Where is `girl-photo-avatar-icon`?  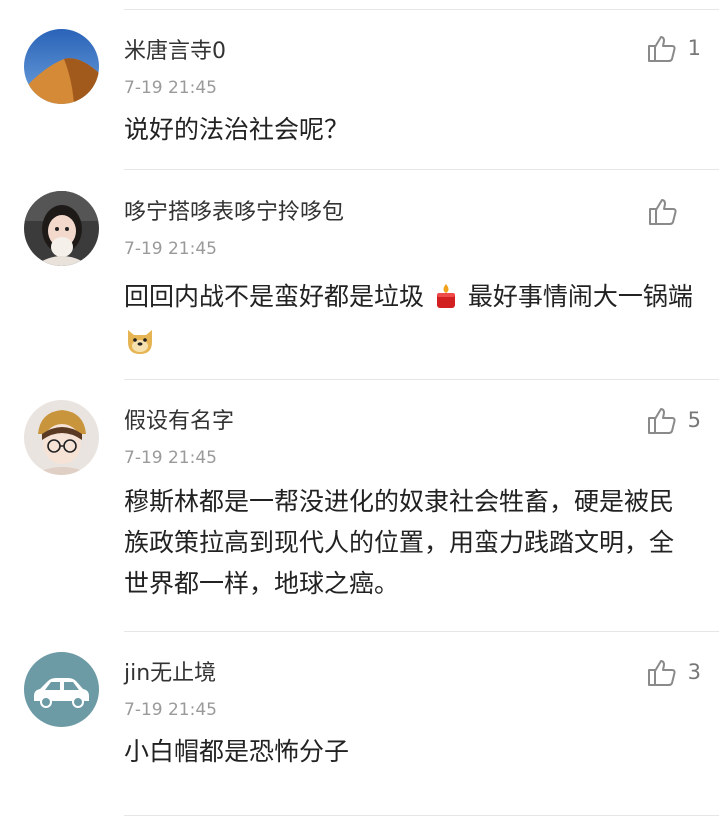
girl-photo-avatar-icon is located at coordinates (61, 228).